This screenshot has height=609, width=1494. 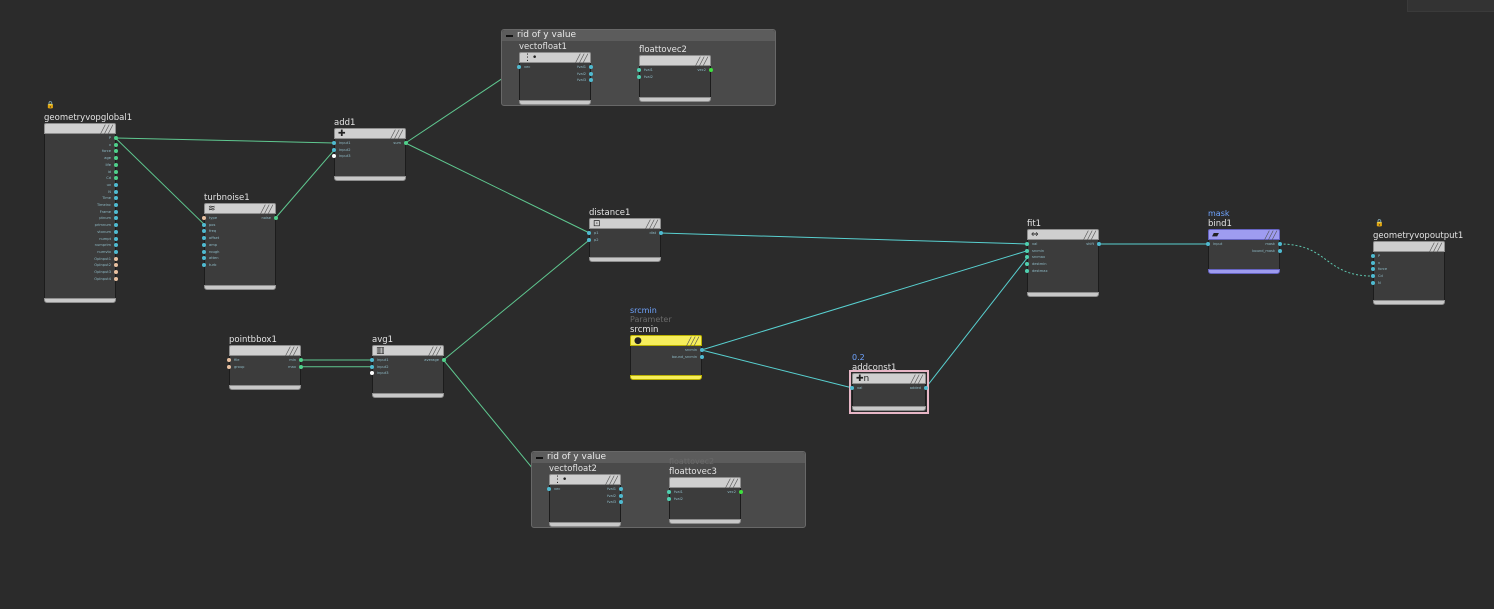 I want to click on node-addconst1: addconst1 0.2 ✚n ╱╱╱ val added, so click(x=889, y=383).